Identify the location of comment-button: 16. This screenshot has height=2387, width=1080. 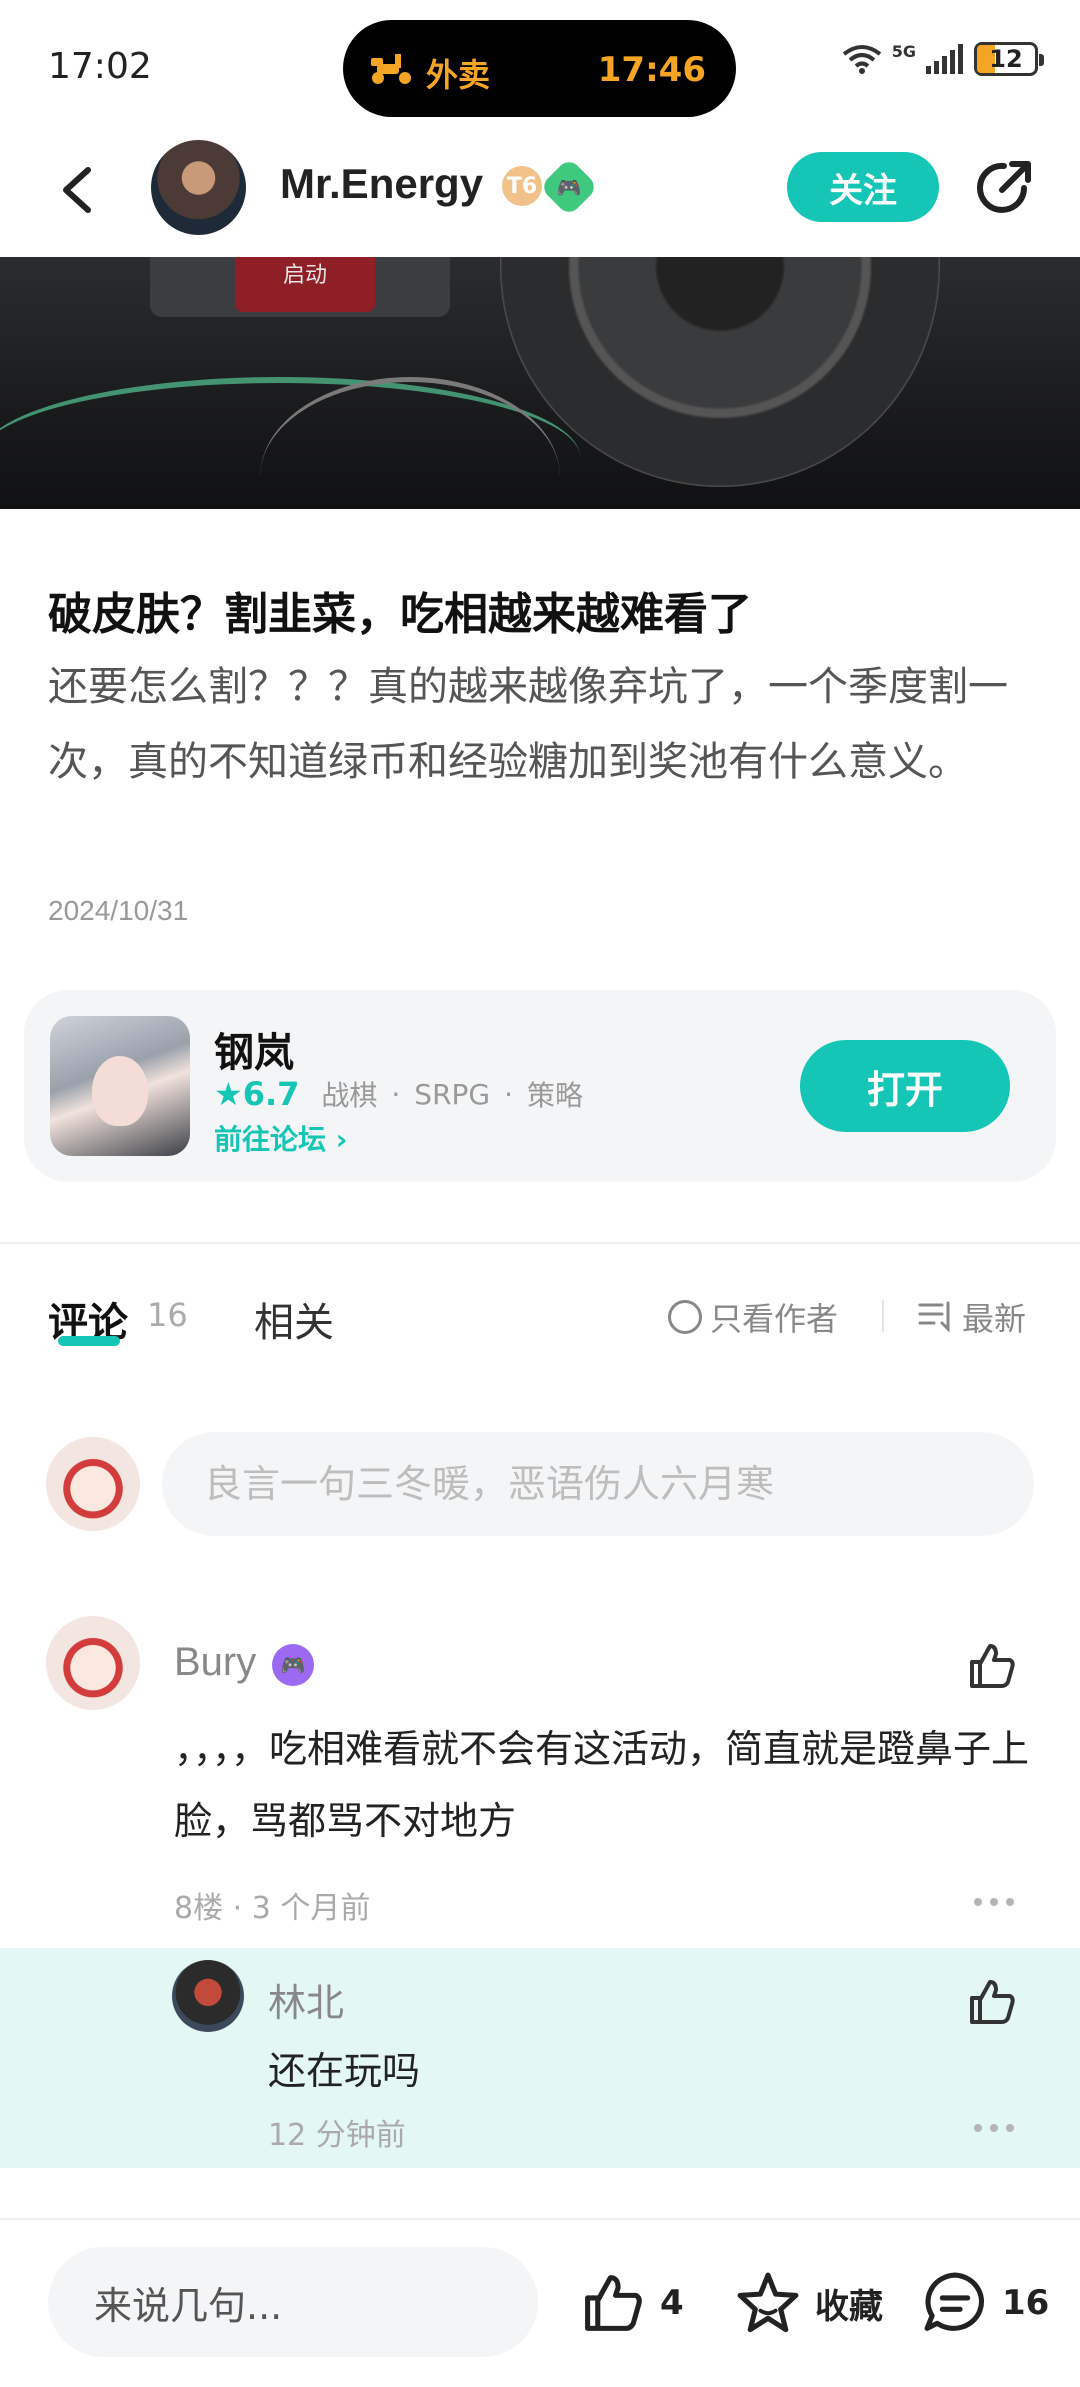
(985, 2303).